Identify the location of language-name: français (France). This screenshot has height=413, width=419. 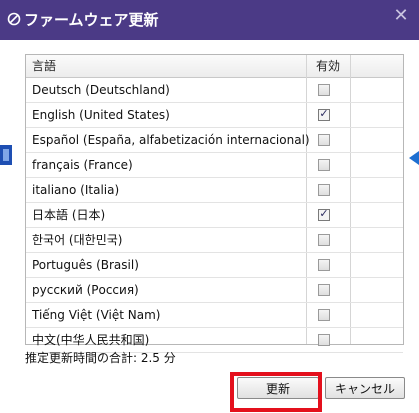
(82, 165).